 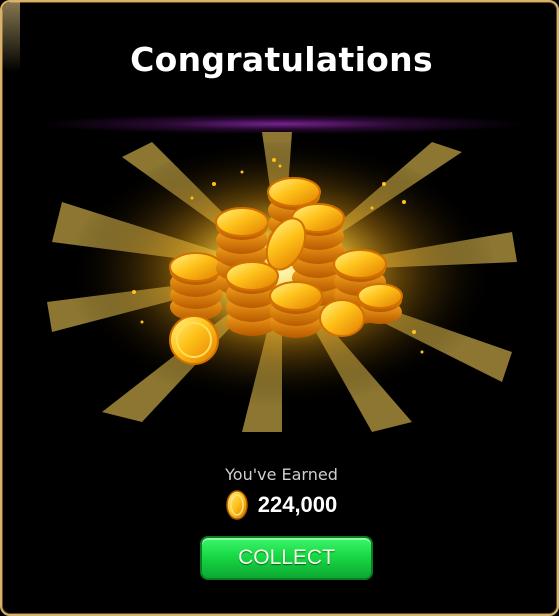 I want to click on dialog-title: Congratulations, so click(x=281, y=59).